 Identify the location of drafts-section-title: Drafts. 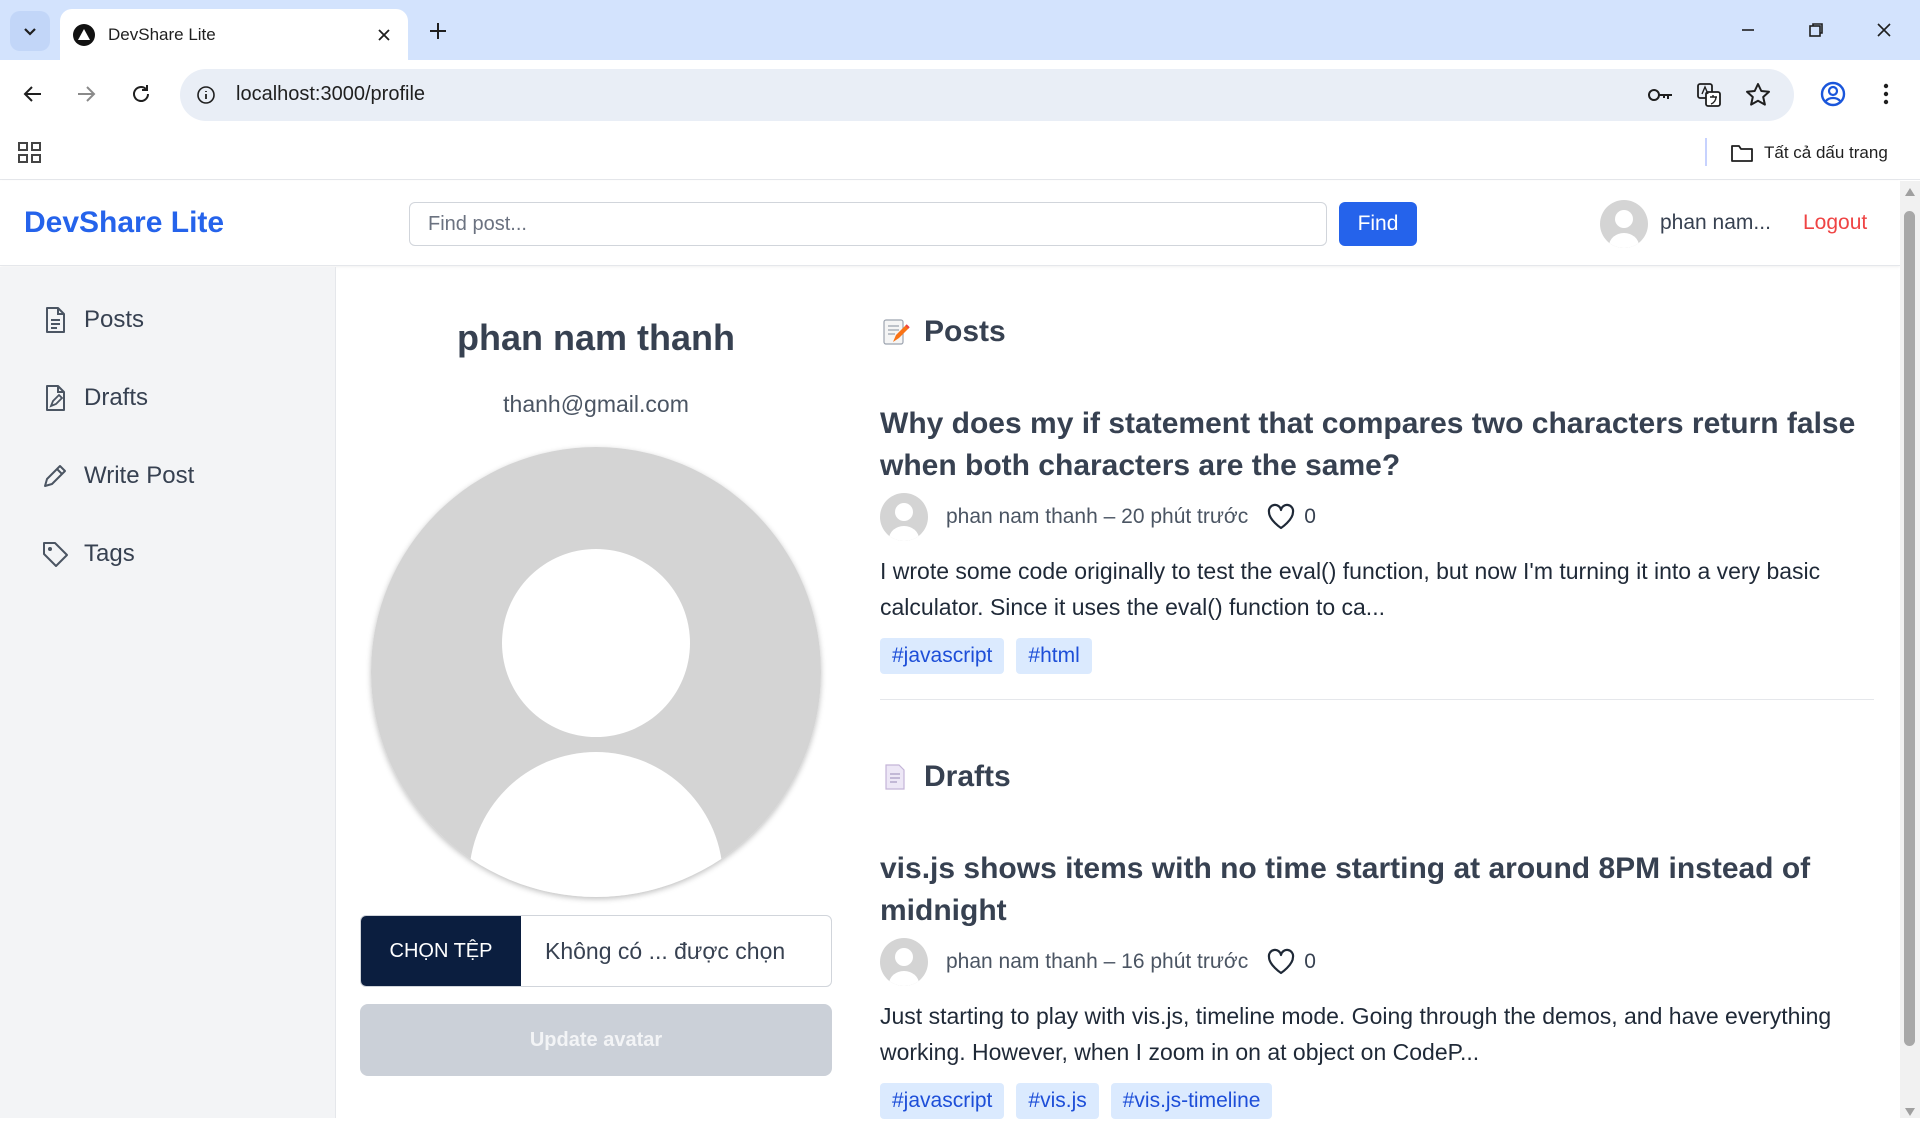
(945, 777).